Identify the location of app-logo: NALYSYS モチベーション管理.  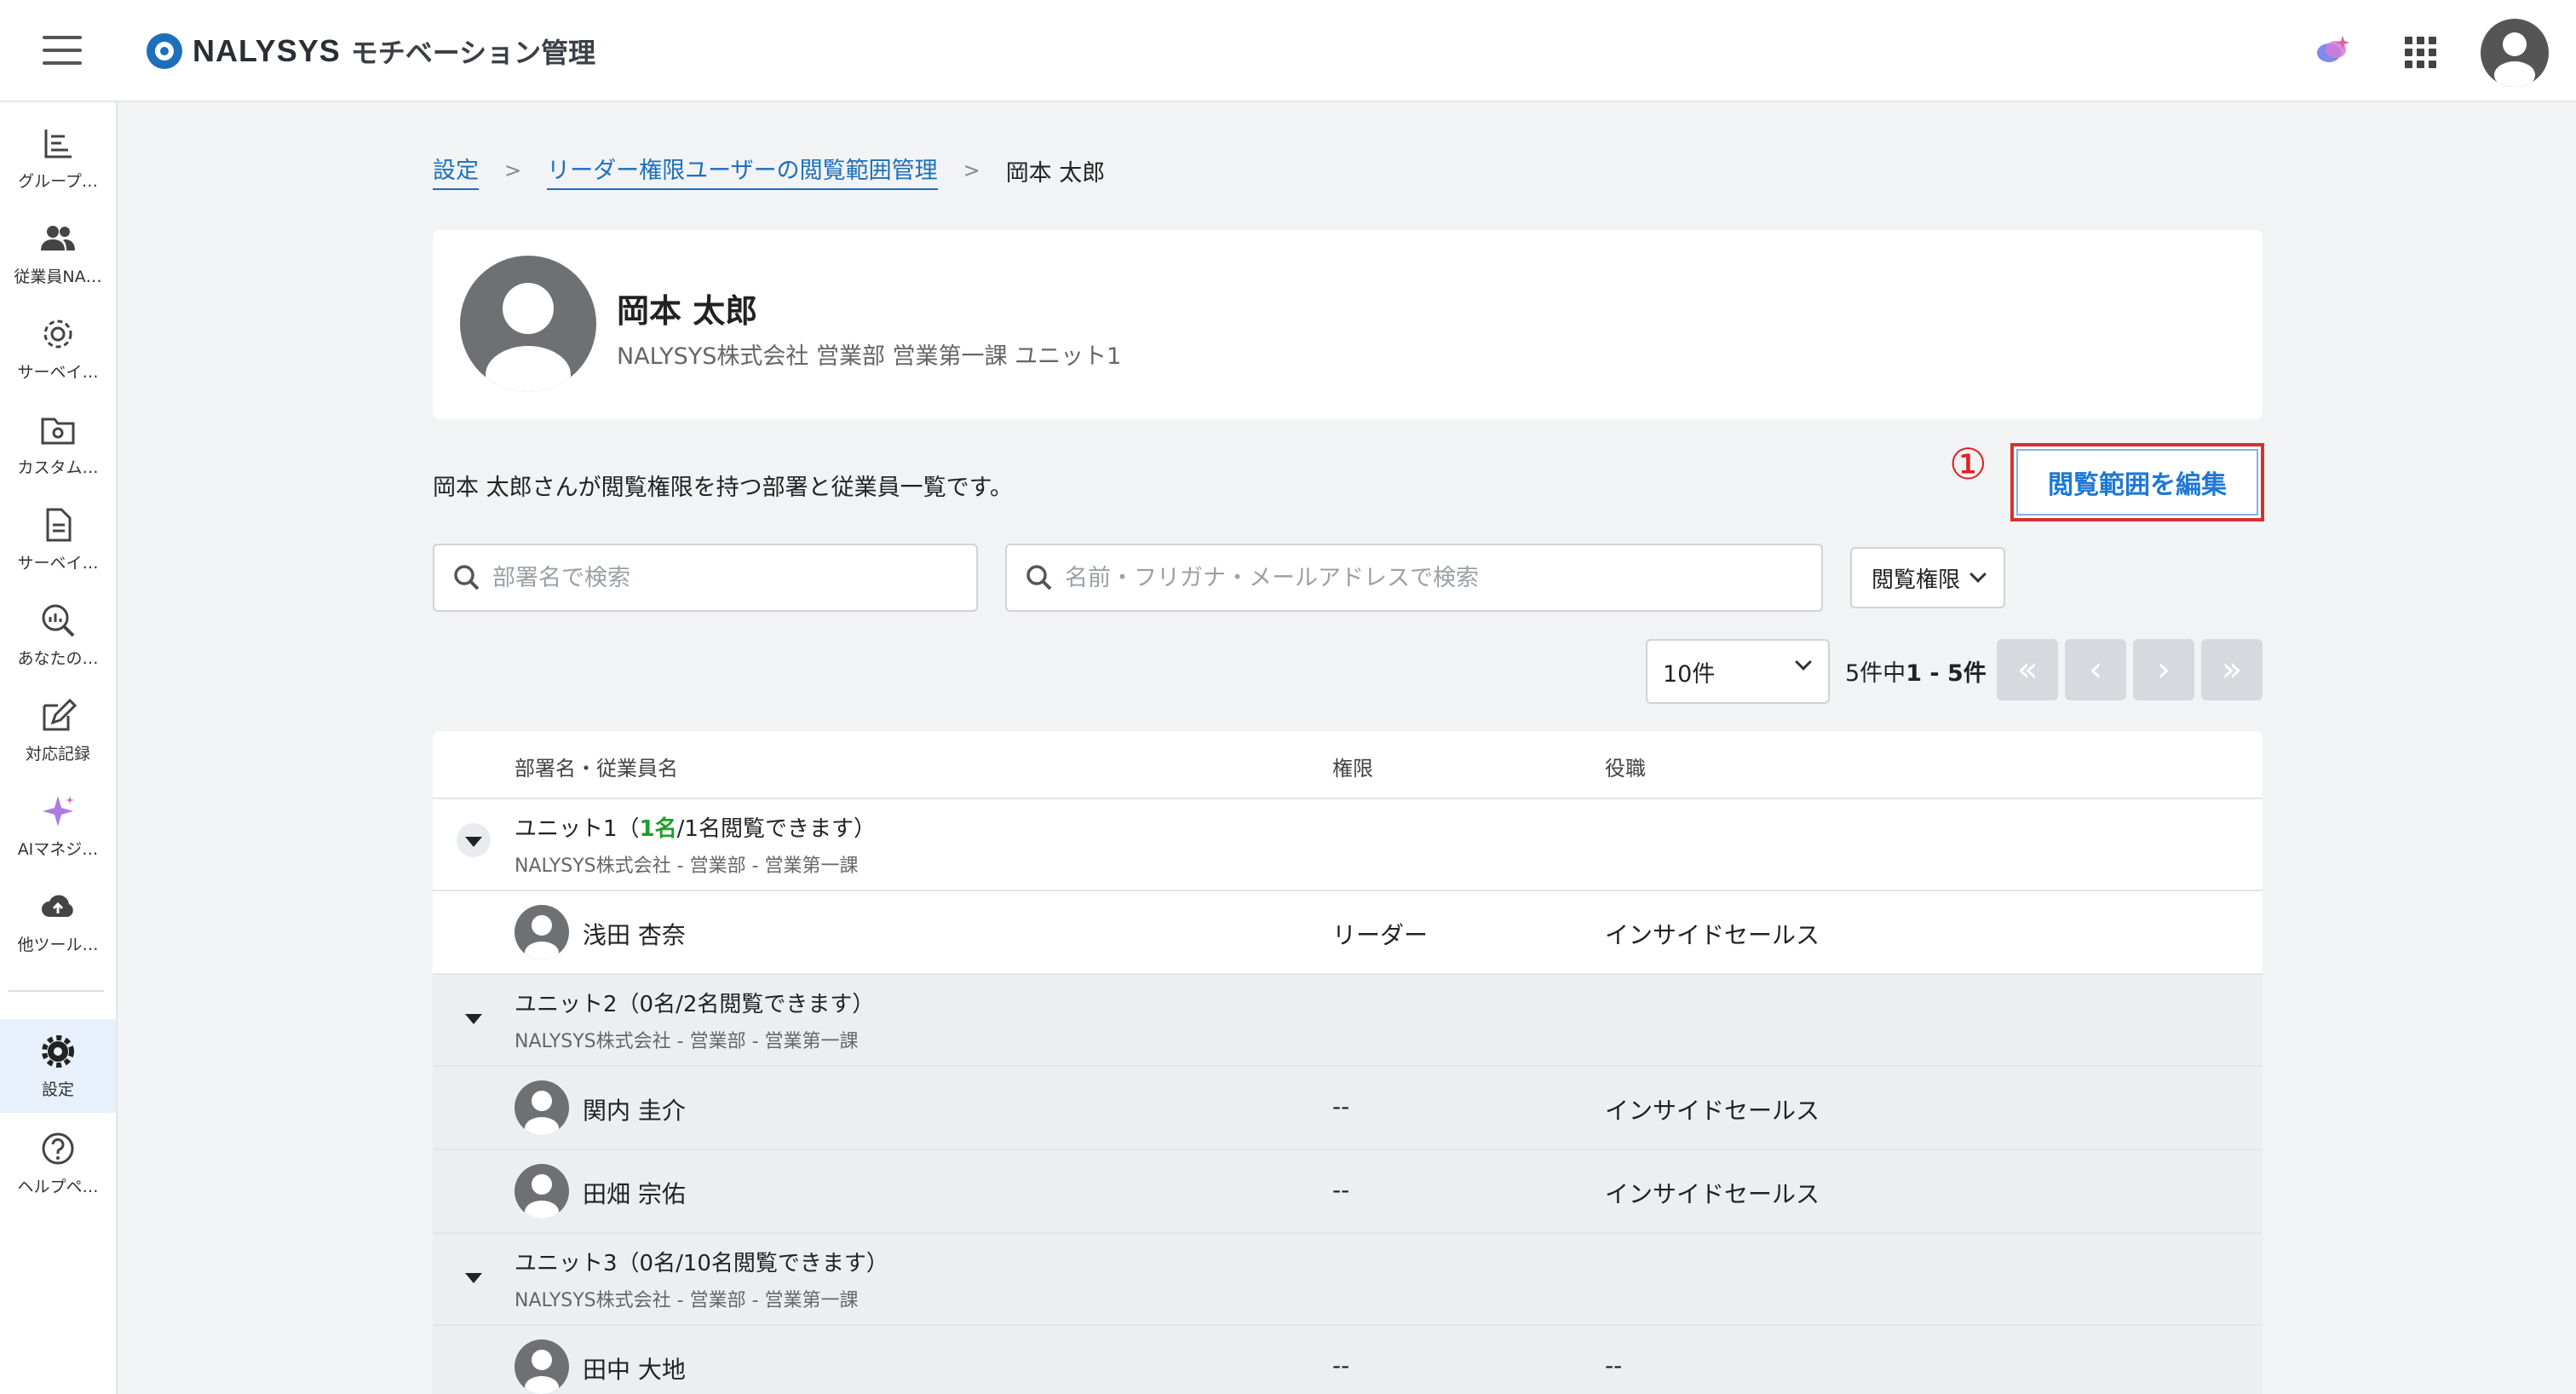
(371, 51).